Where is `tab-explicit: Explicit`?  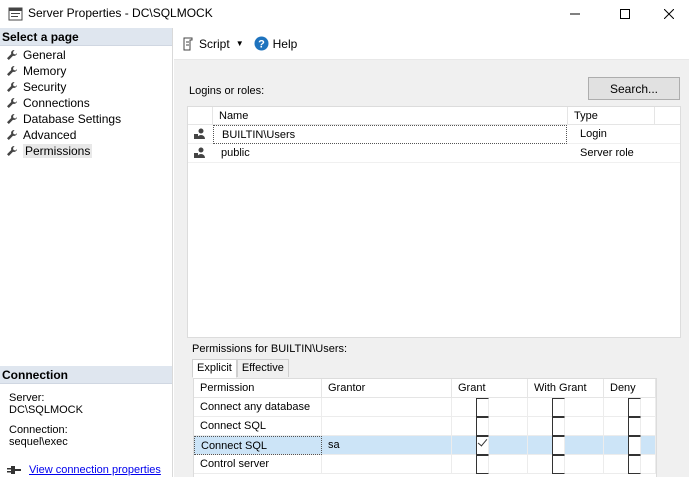 tab-explicit: Explicit is located at coordinates (214, 368).